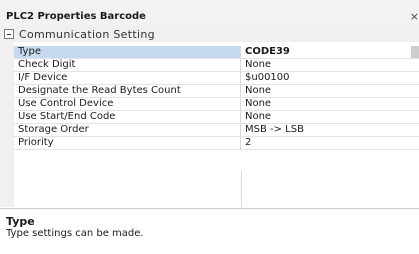  Describe the element at coordinates (127, 65) in the screenshot. I see `property-name: Check Digit` at that location.